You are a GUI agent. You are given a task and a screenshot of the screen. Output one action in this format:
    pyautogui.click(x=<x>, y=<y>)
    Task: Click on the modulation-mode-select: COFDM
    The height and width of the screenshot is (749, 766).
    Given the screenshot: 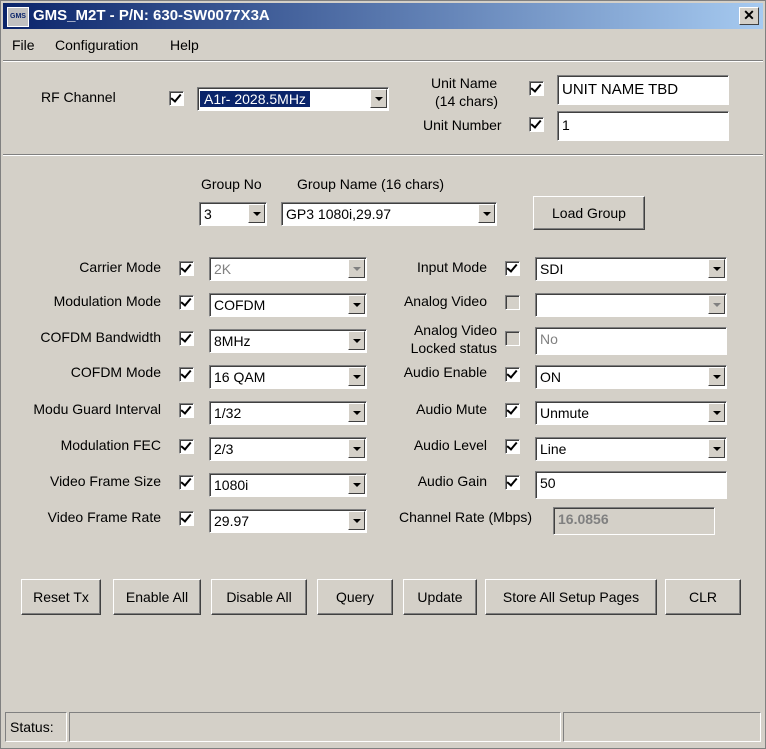 What is the action you would take?
    pyautogui.click(x=288, y=305)
    